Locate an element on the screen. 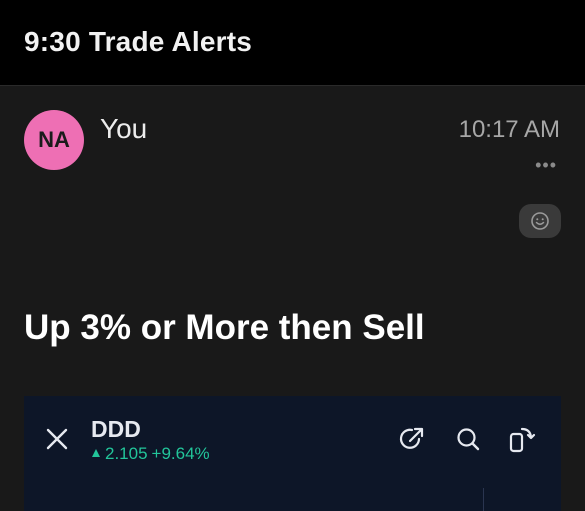  share-icon is located at coordinates (412, 439).